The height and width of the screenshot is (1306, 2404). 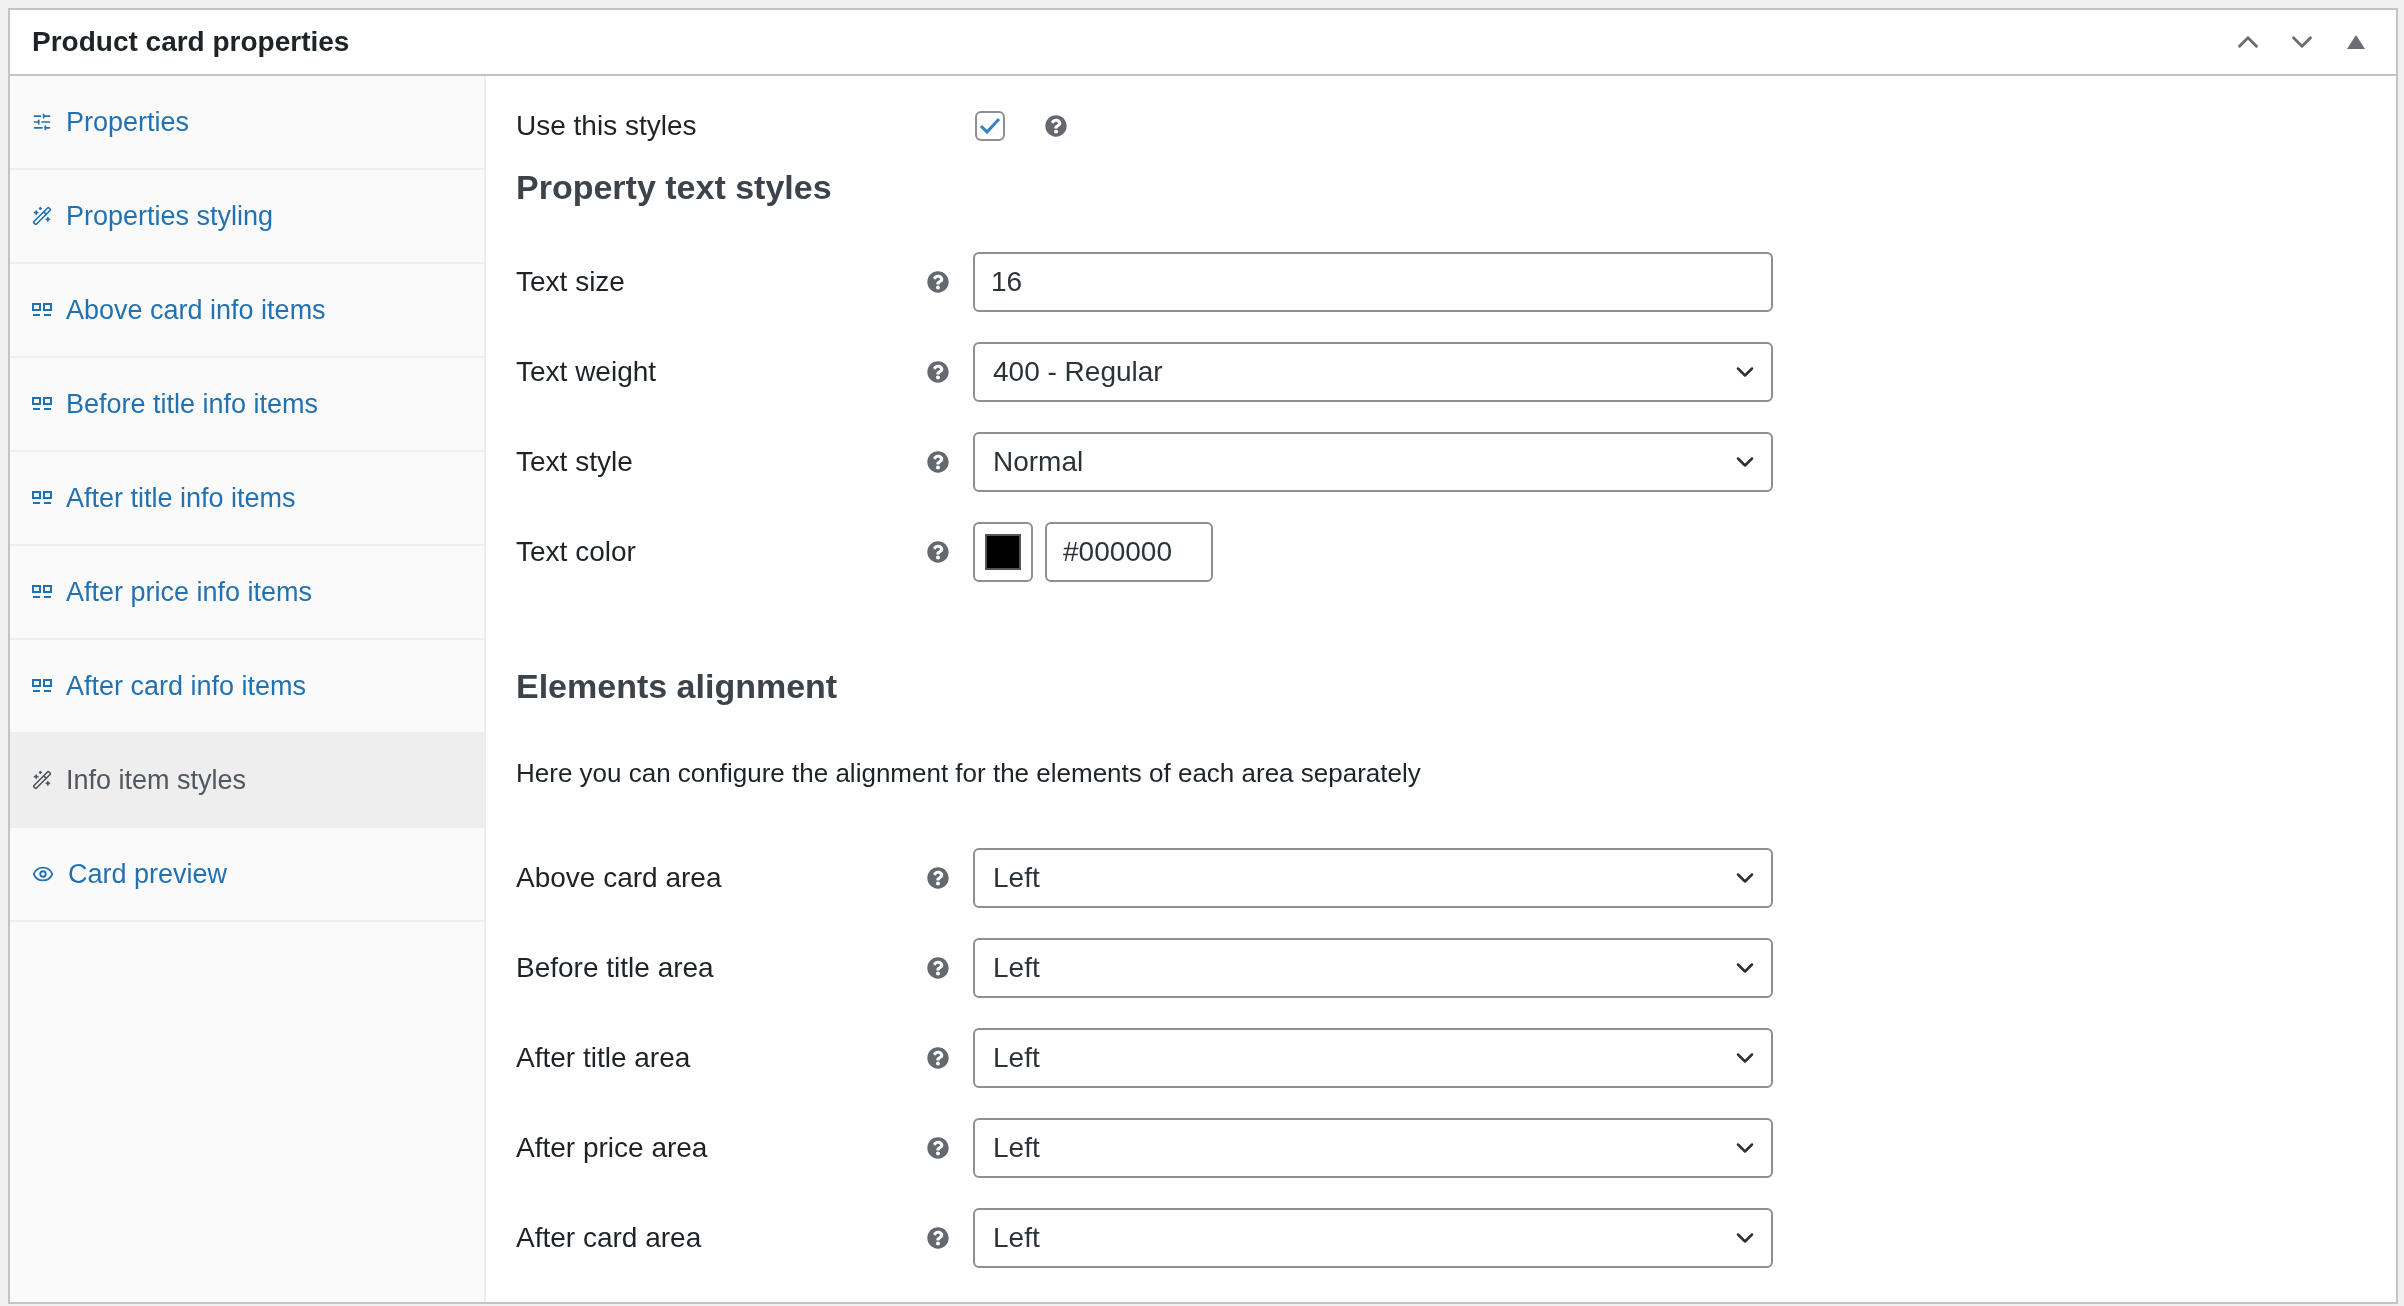 What do you see at coordinates (247, 123) in the screenshot?
I see `sidebar-item: Properties` at bounding box center [247, 123].